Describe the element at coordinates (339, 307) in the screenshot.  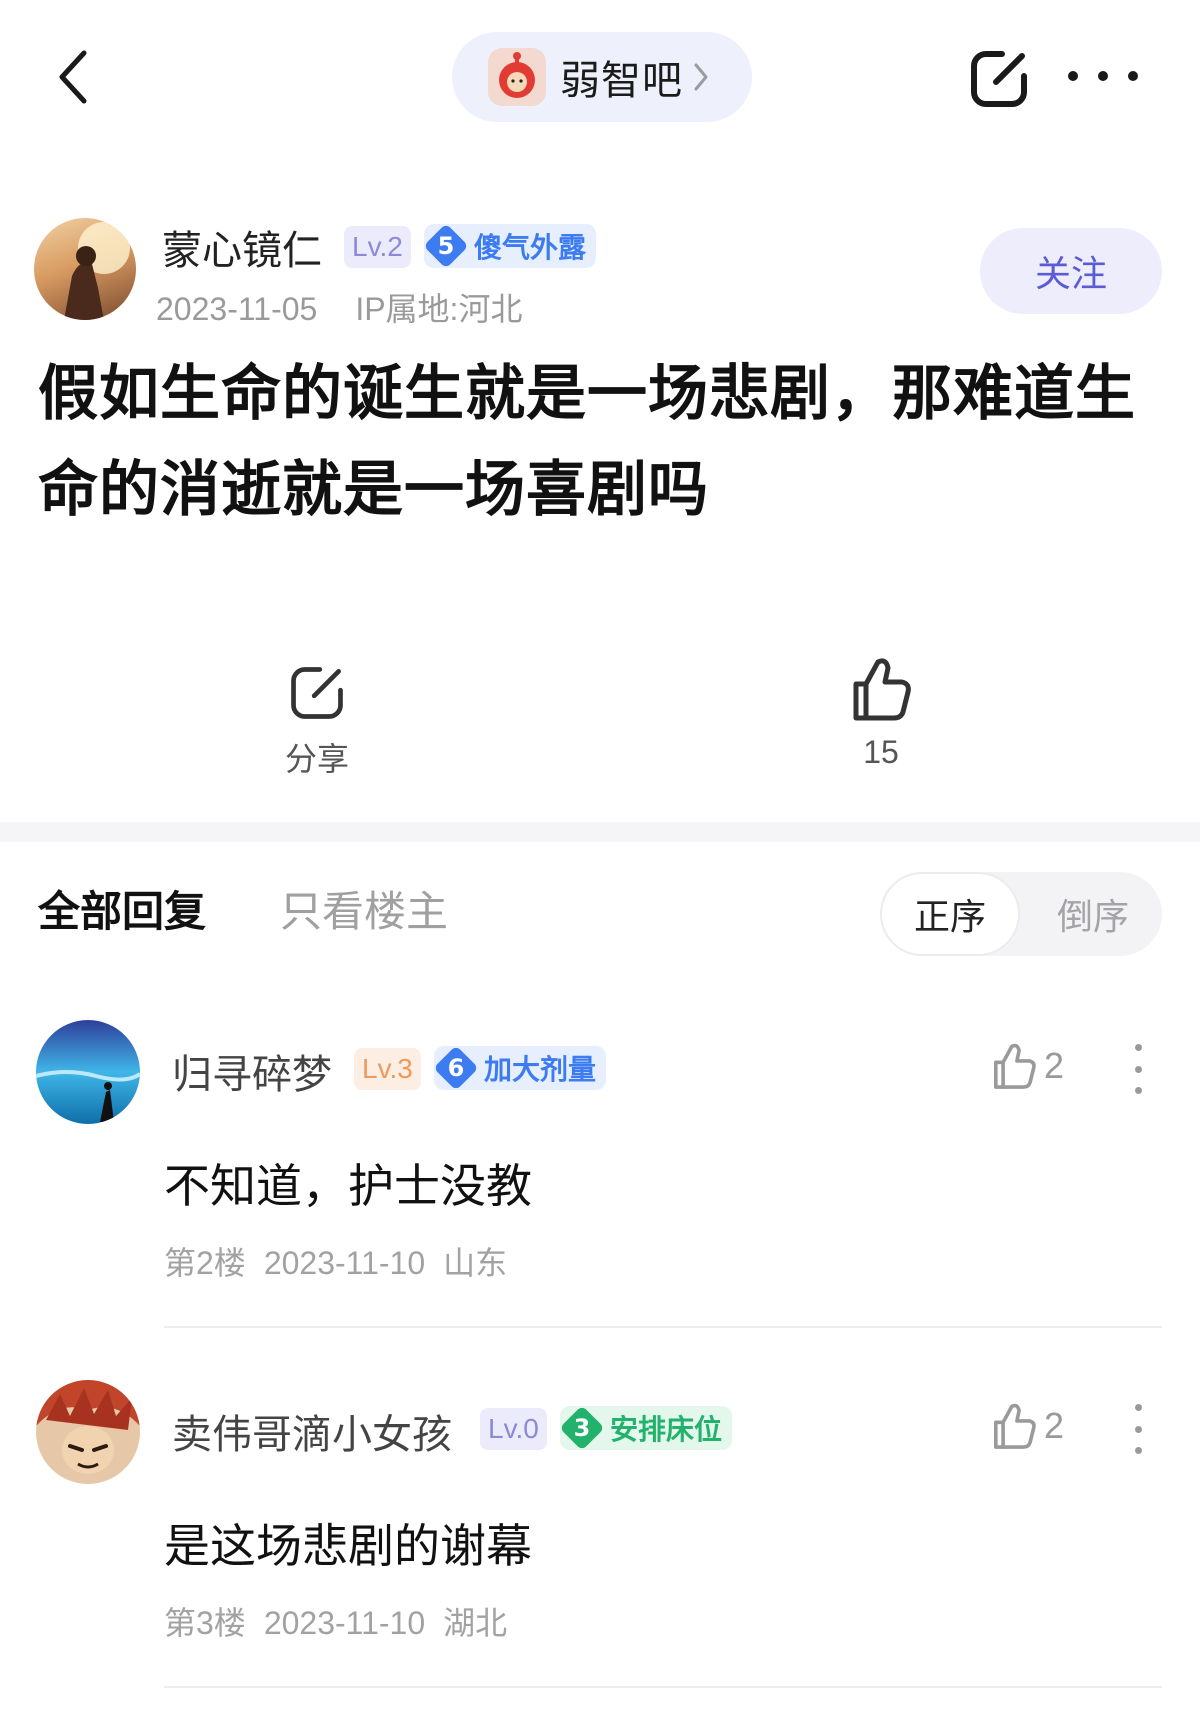
I see `post-meta: 2023-11-05 IP属地:河北` at that location.